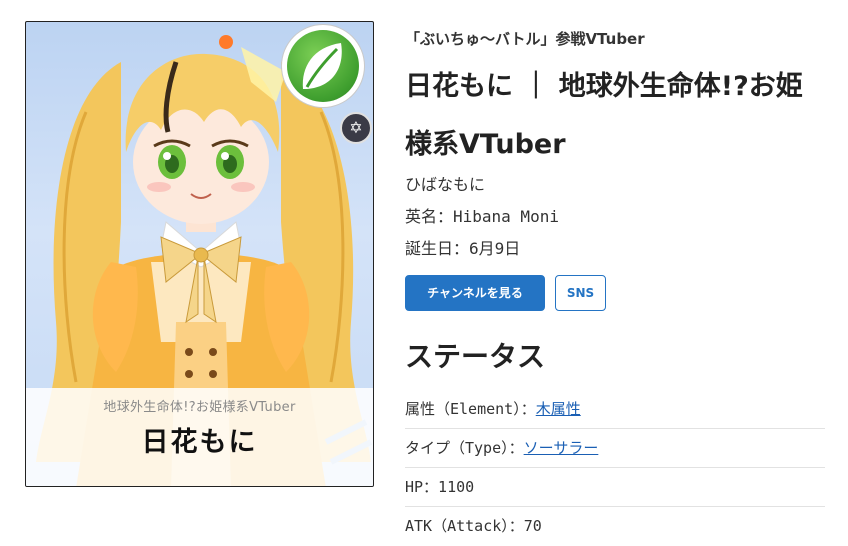  What do you see at coordinates (482, 216) in the screenshot?
I see `english-name-text: 英名：Hibana Moni` at bounding box center [482, 216].